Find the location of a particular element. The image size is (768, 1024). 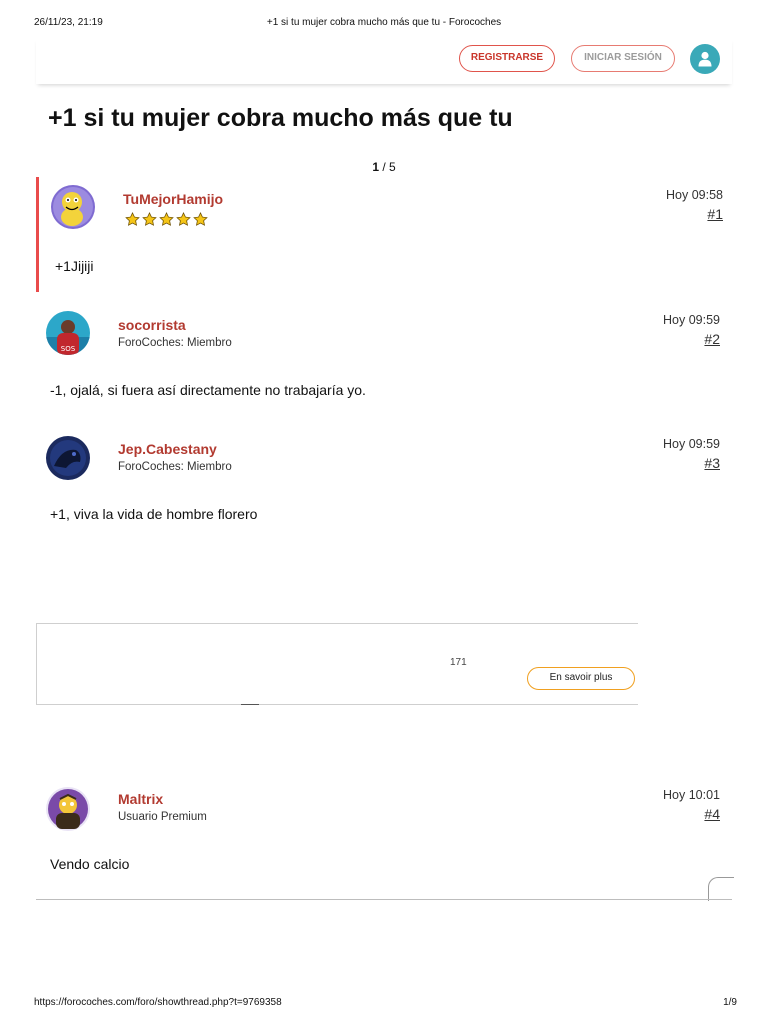

avatar: SOS is located at coordinates (68, 333).